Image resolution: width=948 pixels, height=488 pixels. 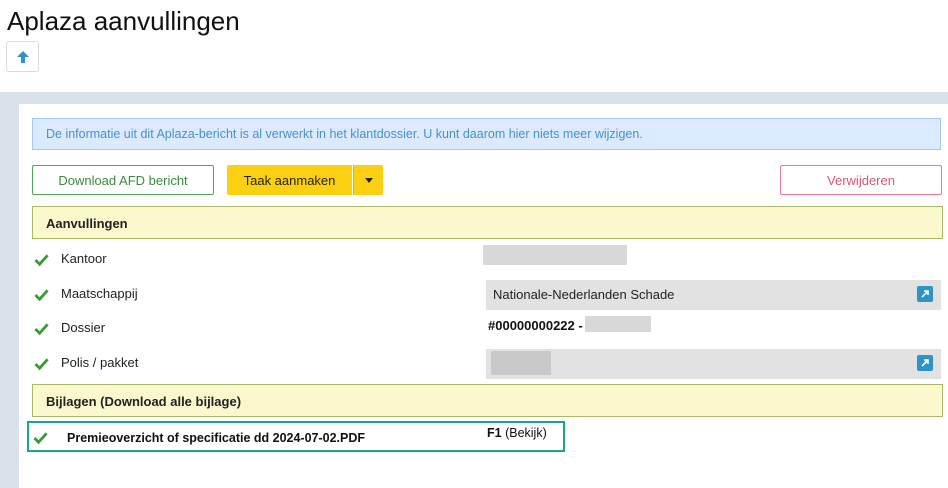 What do you see at coordinates (526, 433) in the screenshot?
I see `view-attachment-link: (Bekijk)` at bounding box center [526, 433].